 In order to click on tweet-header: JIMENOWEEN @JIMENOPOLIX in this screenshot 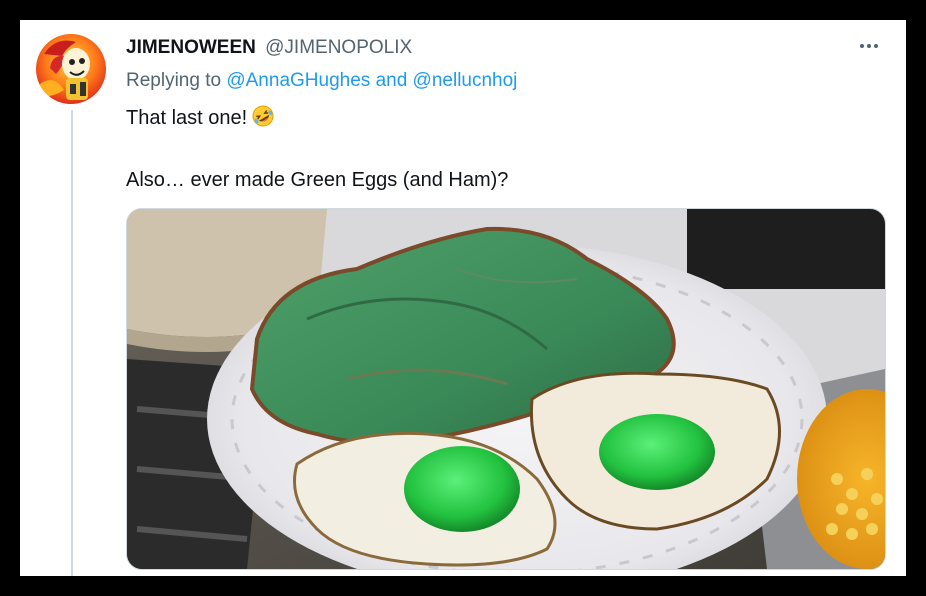, I will do `click(269, 48)`.